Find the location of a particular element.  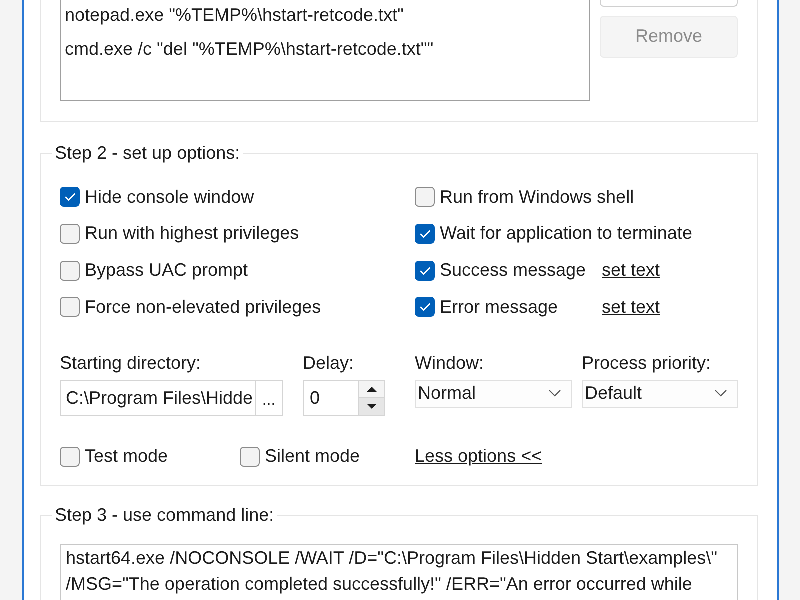

caret-up-icon is located at coordinates (371, 389).